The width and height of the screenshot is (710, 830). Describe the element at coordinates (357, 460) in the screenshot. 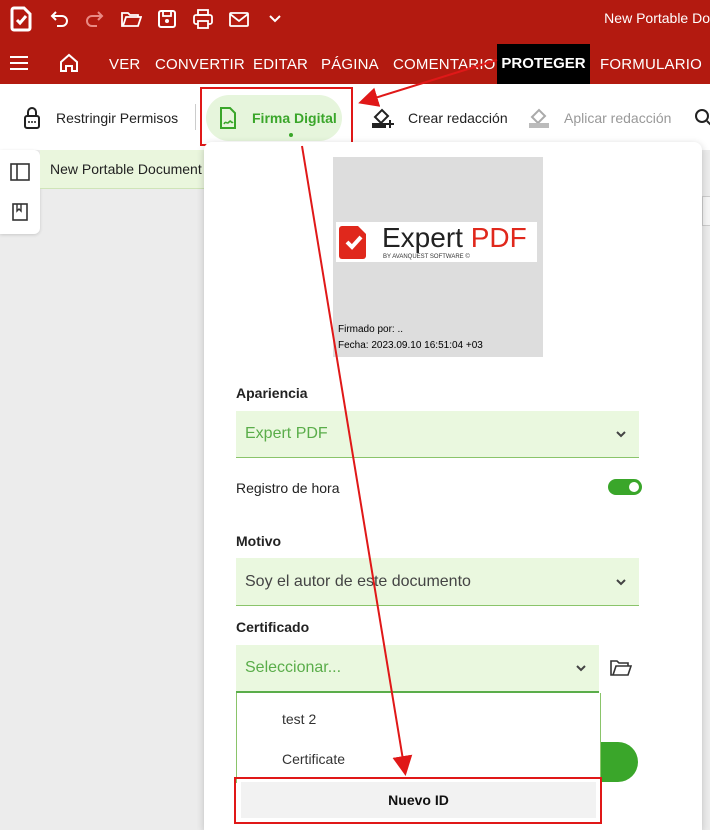

I see `arrow-to-new-id` at that location.